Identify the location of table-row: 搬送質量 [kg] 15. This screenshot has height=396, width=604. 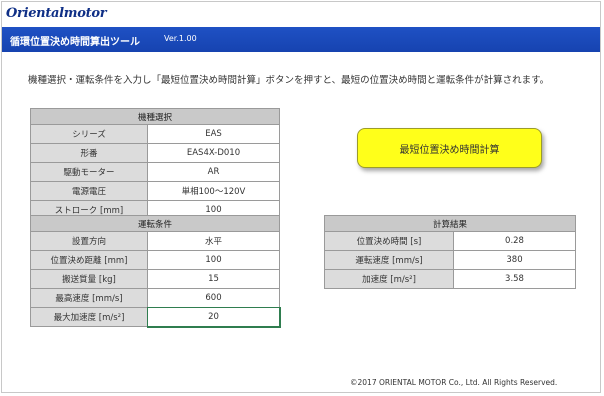
(155, 279).